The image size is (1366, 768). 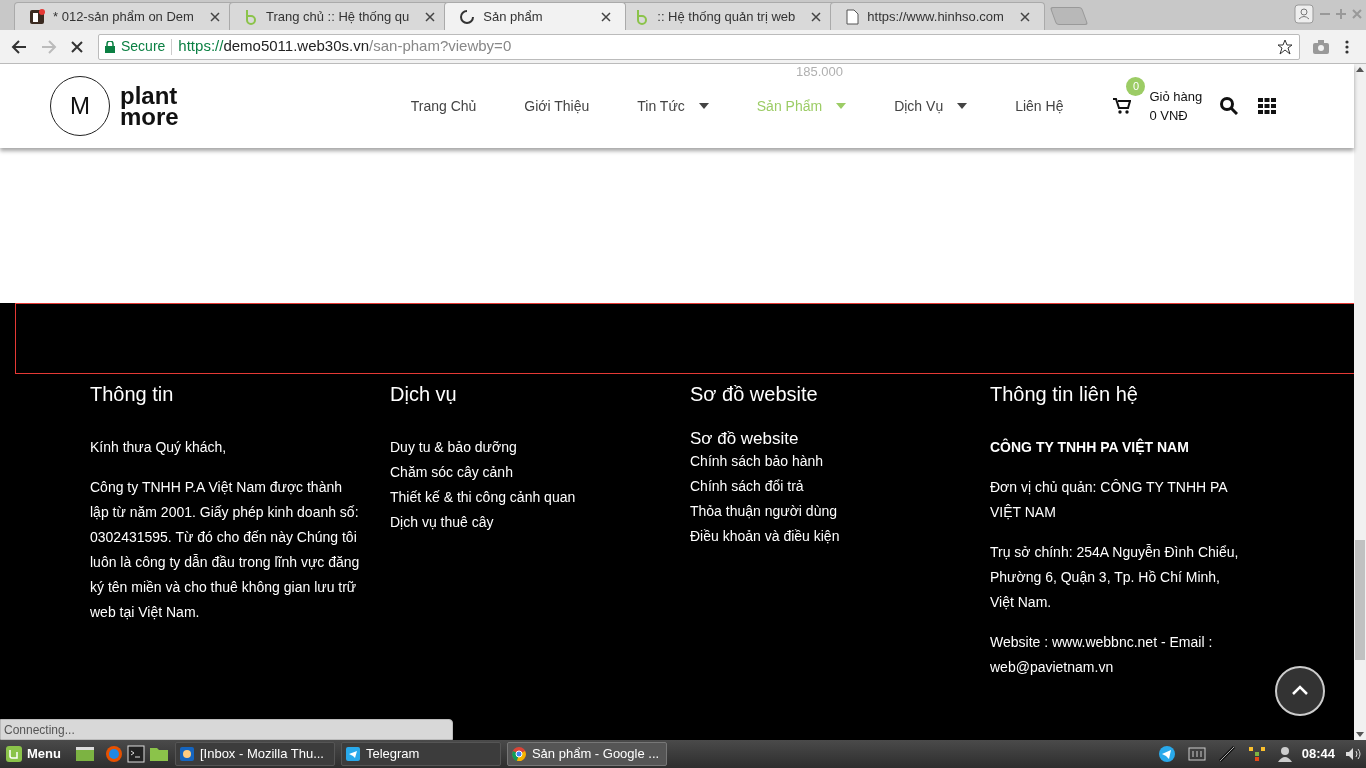 What do you see at coordinates (143, 46) in the screenshot?
I see `secure-label: Secure` at bounding box center [143, 46].